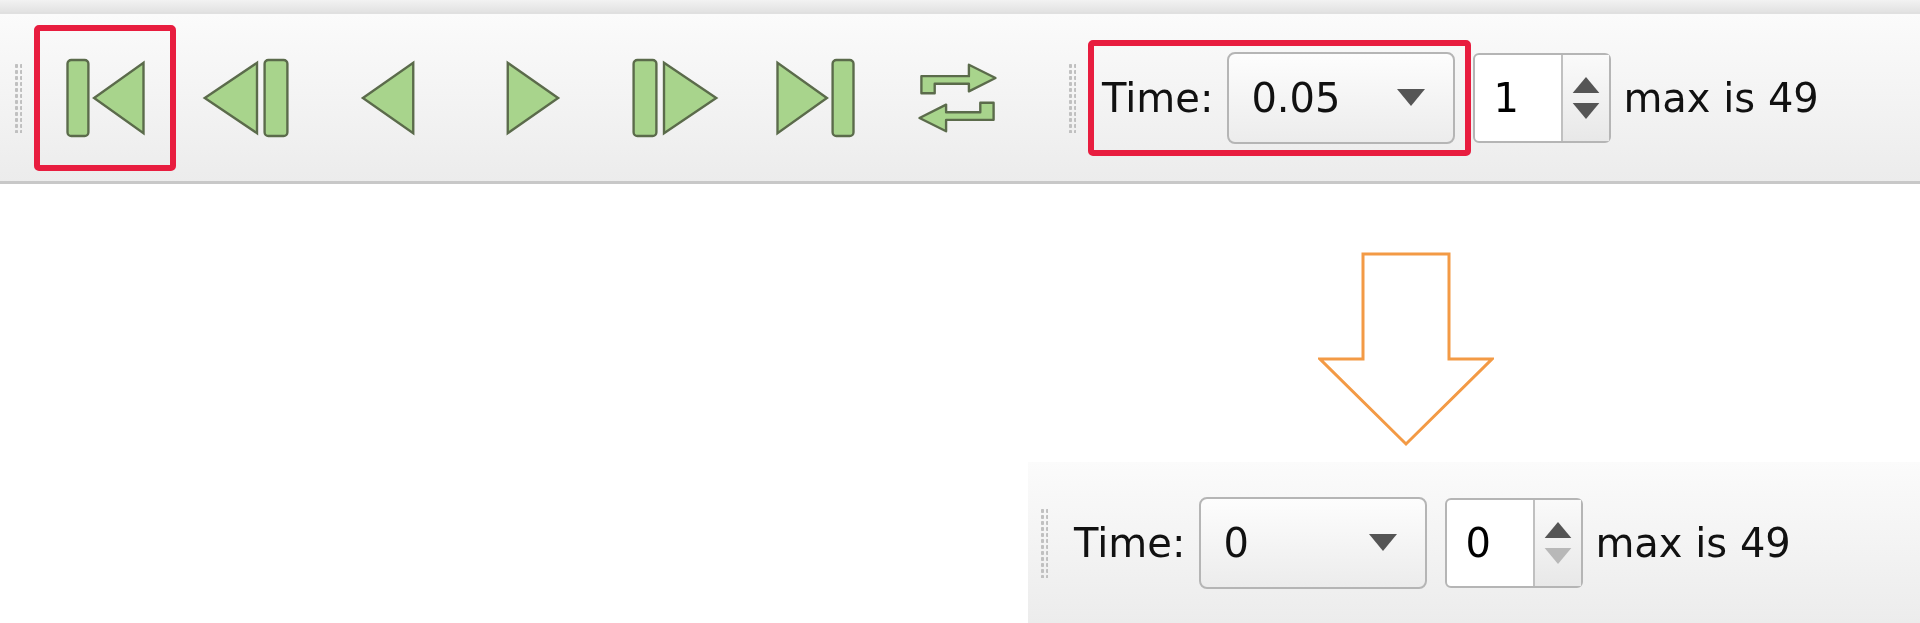 The width and height of the screenshot is (1920, 623). What do you see at coordinates (1542, 97) in the screenshot?
I see `frame-spinner: 1` at bounding box center [1542, 97].